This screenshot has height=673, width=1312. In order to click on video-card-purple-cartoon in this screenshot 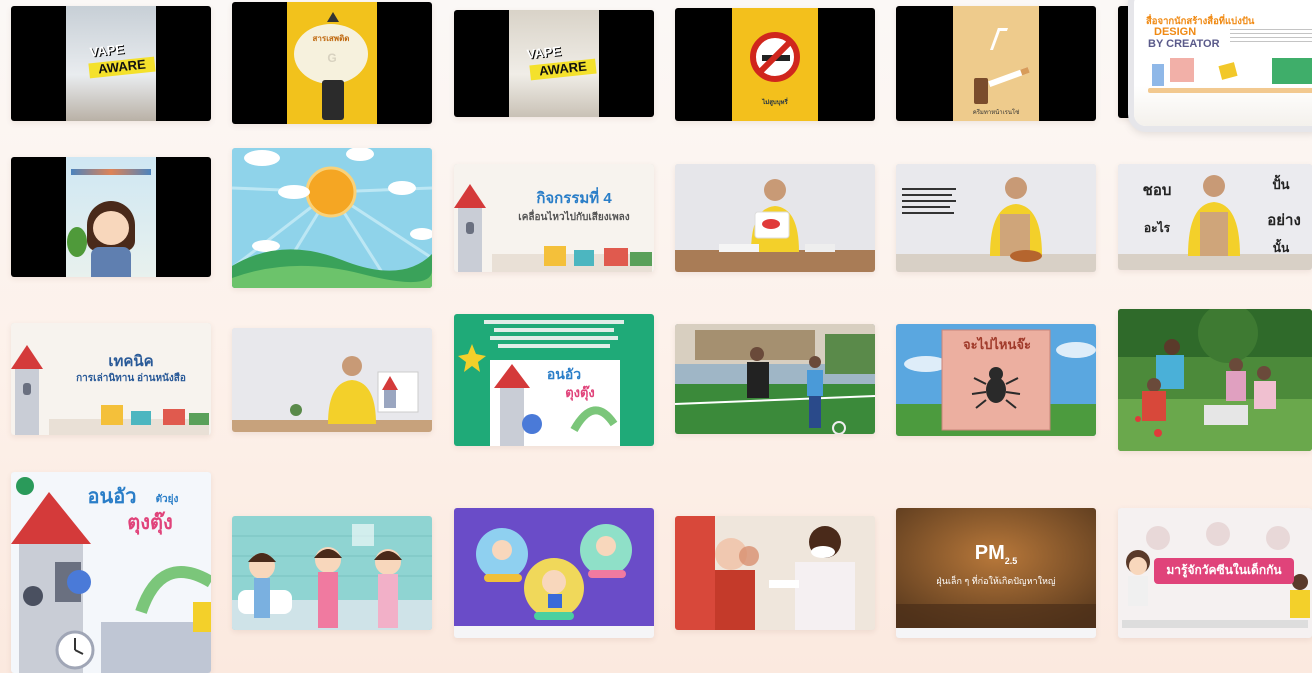, I will do `click(554, 573)`.